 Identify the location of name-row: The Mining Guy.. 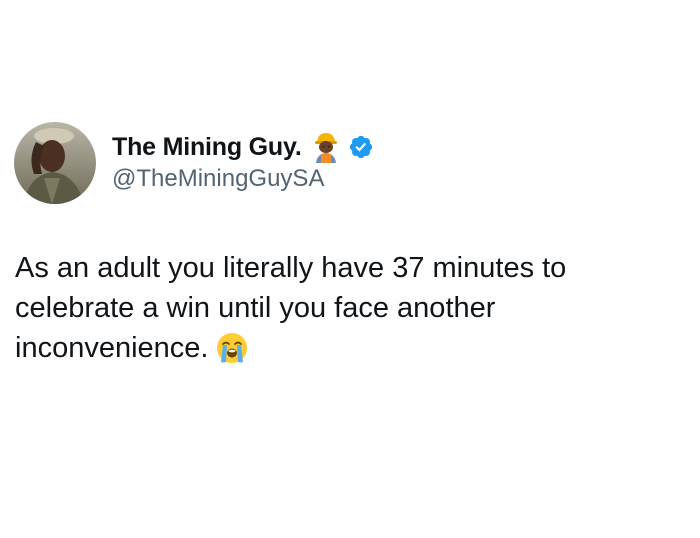
(243, 147).